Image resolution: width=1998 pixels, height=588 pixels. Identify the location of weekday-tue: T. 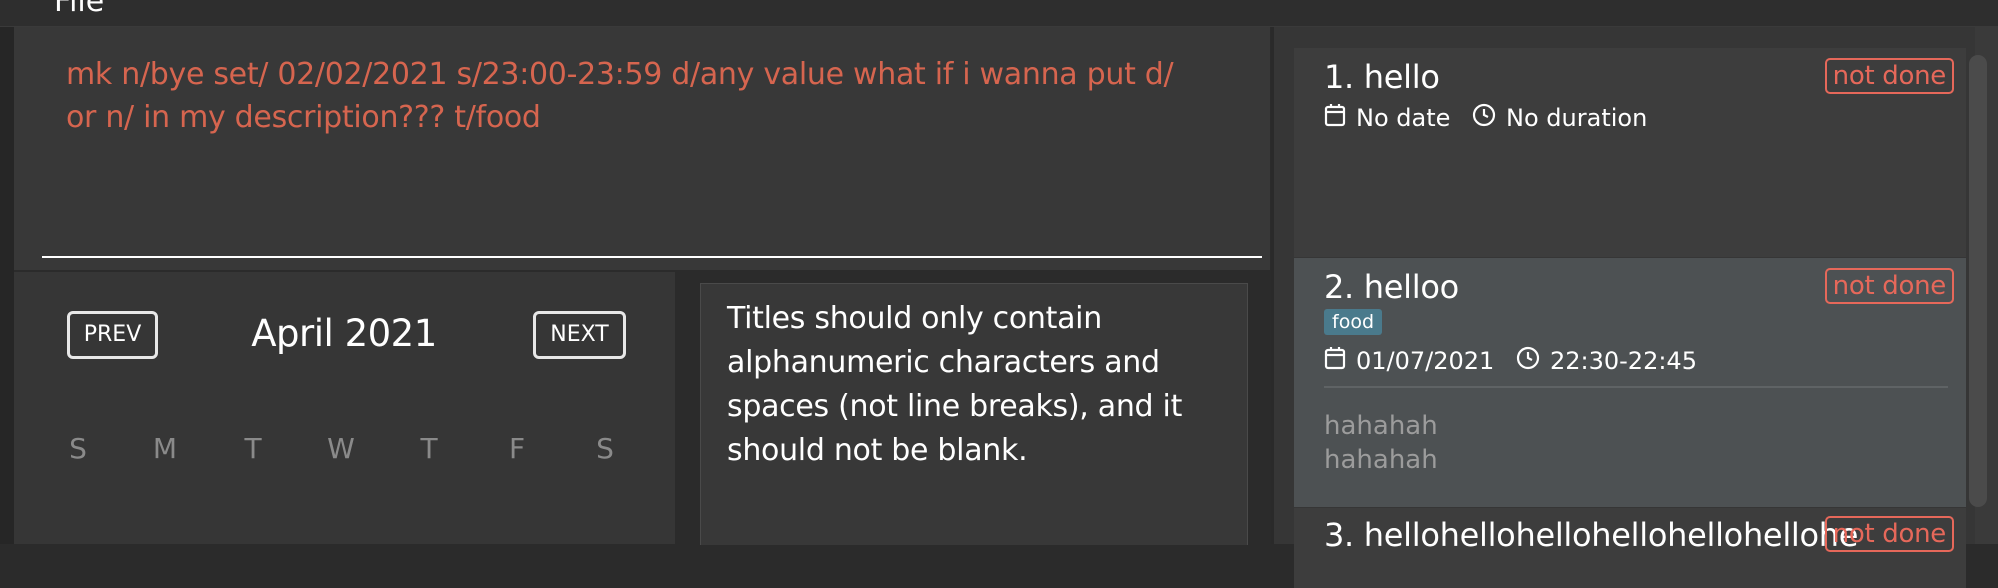
(253, 448).